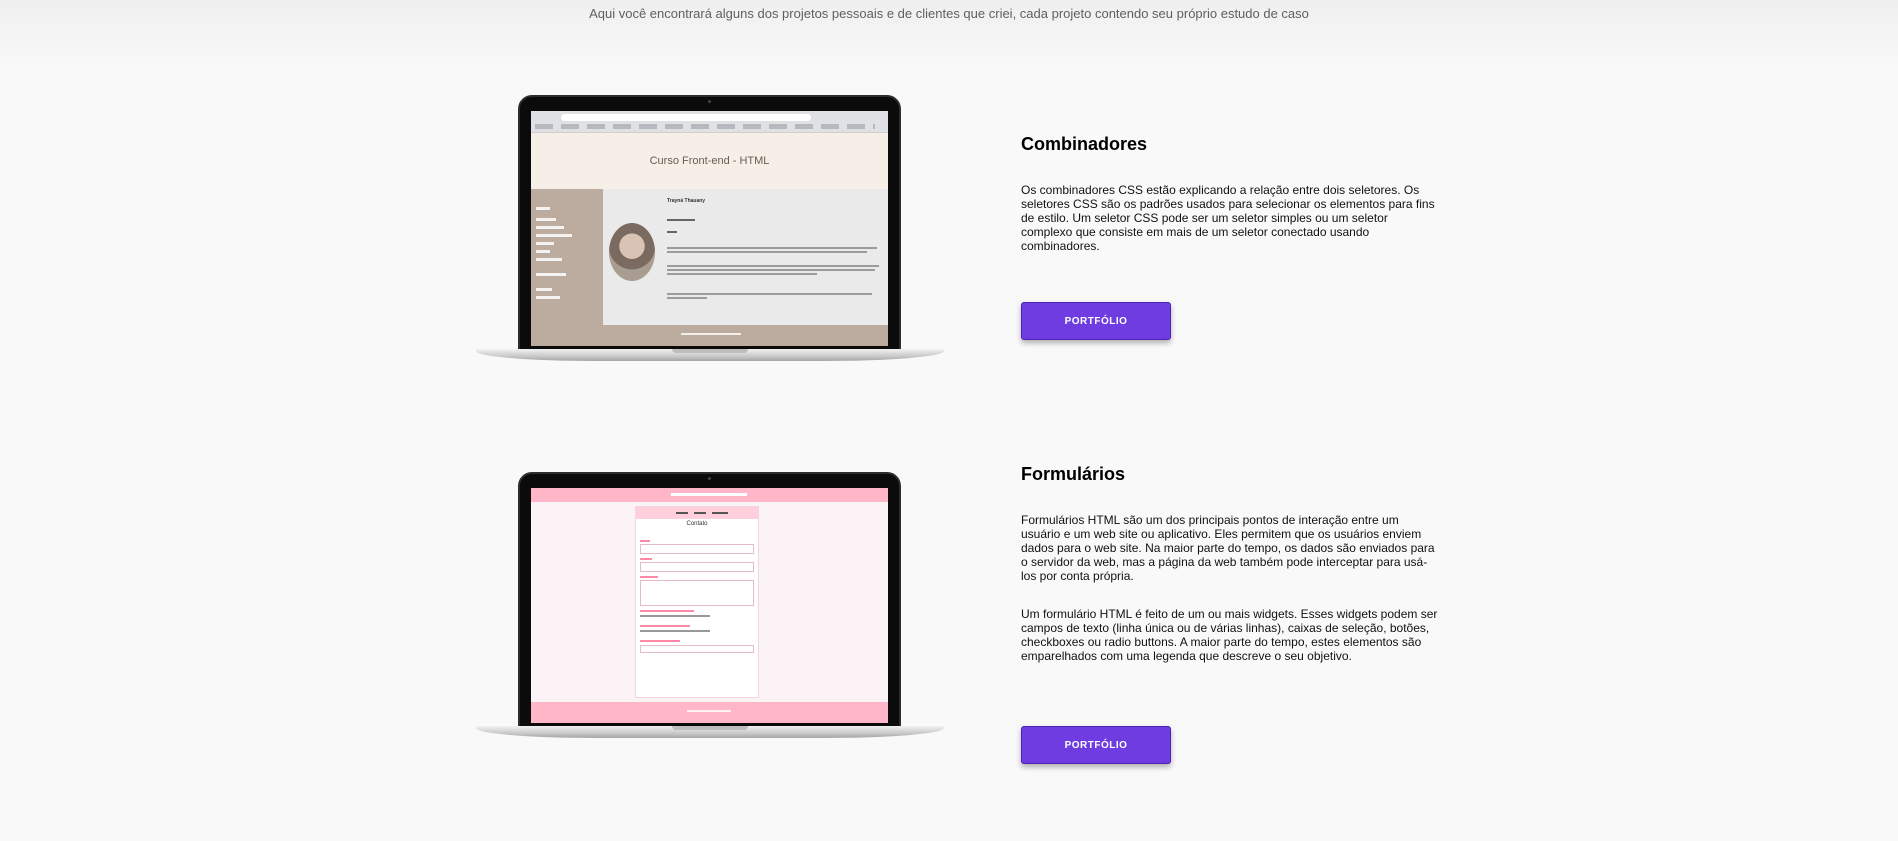  Describe the element at coordinates (1073, 474) in the screenshot. I see `project-title: Formulários` at that location.